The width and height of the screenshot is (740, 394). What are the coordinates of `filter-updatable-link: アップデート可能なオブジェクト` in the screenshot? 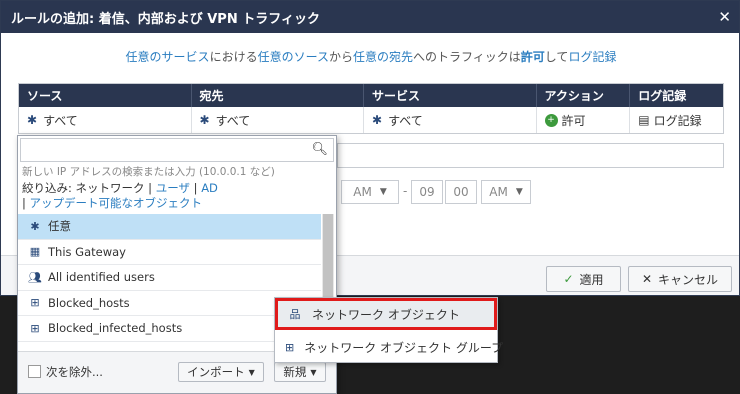 It's located at (116, 203).